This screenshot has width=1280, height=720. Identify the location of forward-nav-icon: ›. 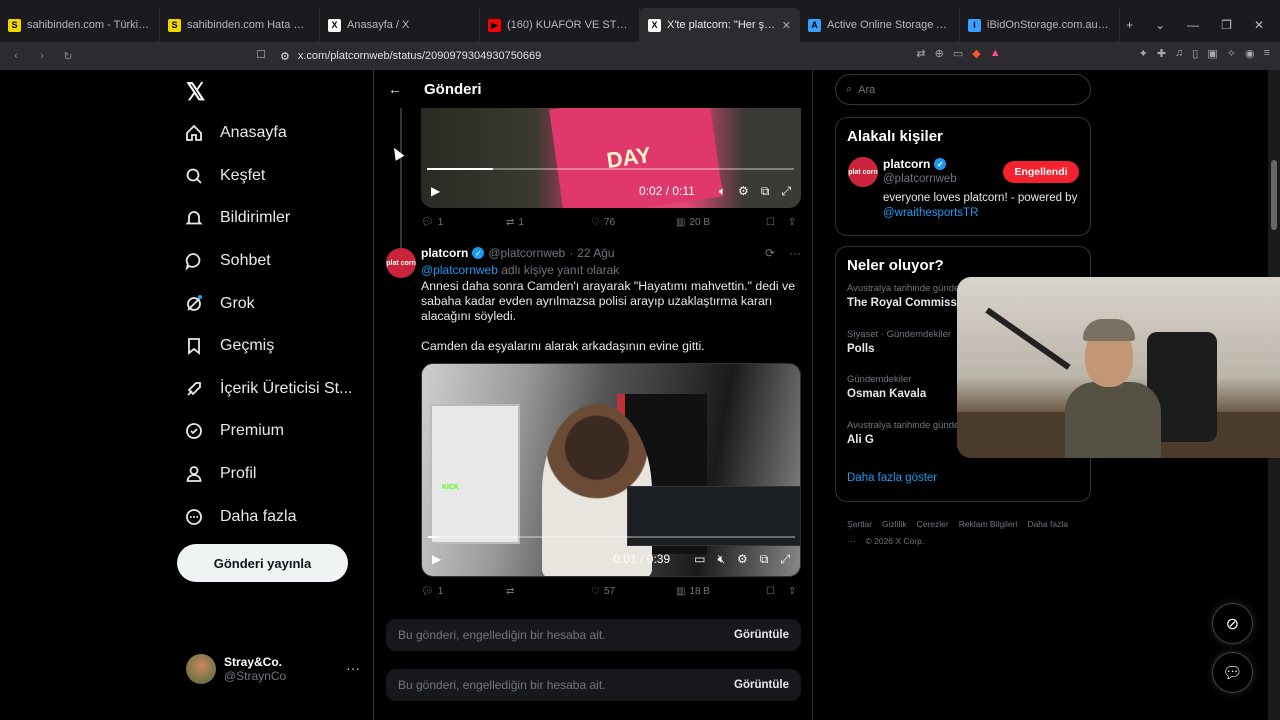
(42, 56).